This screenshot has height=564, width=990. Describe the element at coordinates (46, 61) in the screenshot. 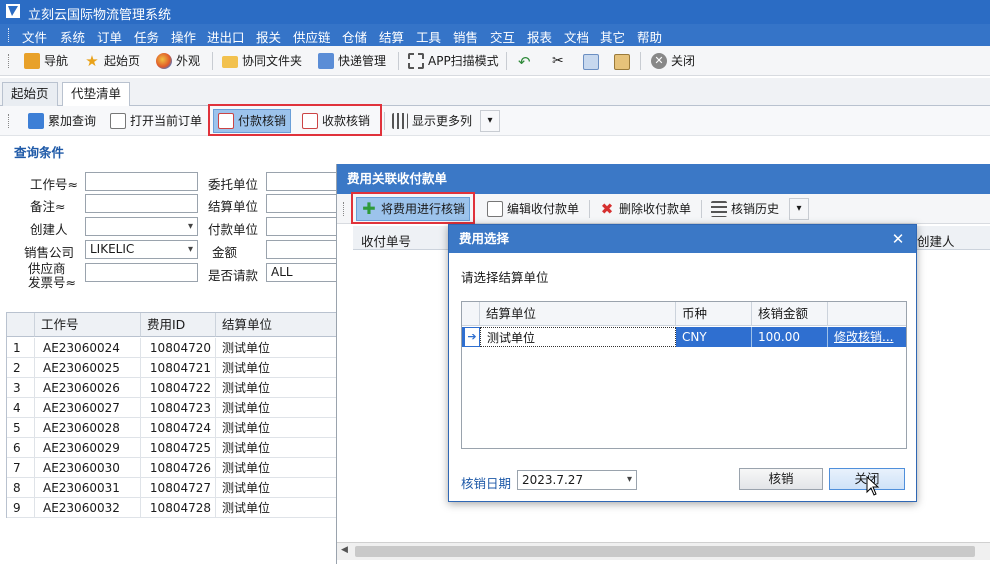

I see `nav-button: 导航` at that location.